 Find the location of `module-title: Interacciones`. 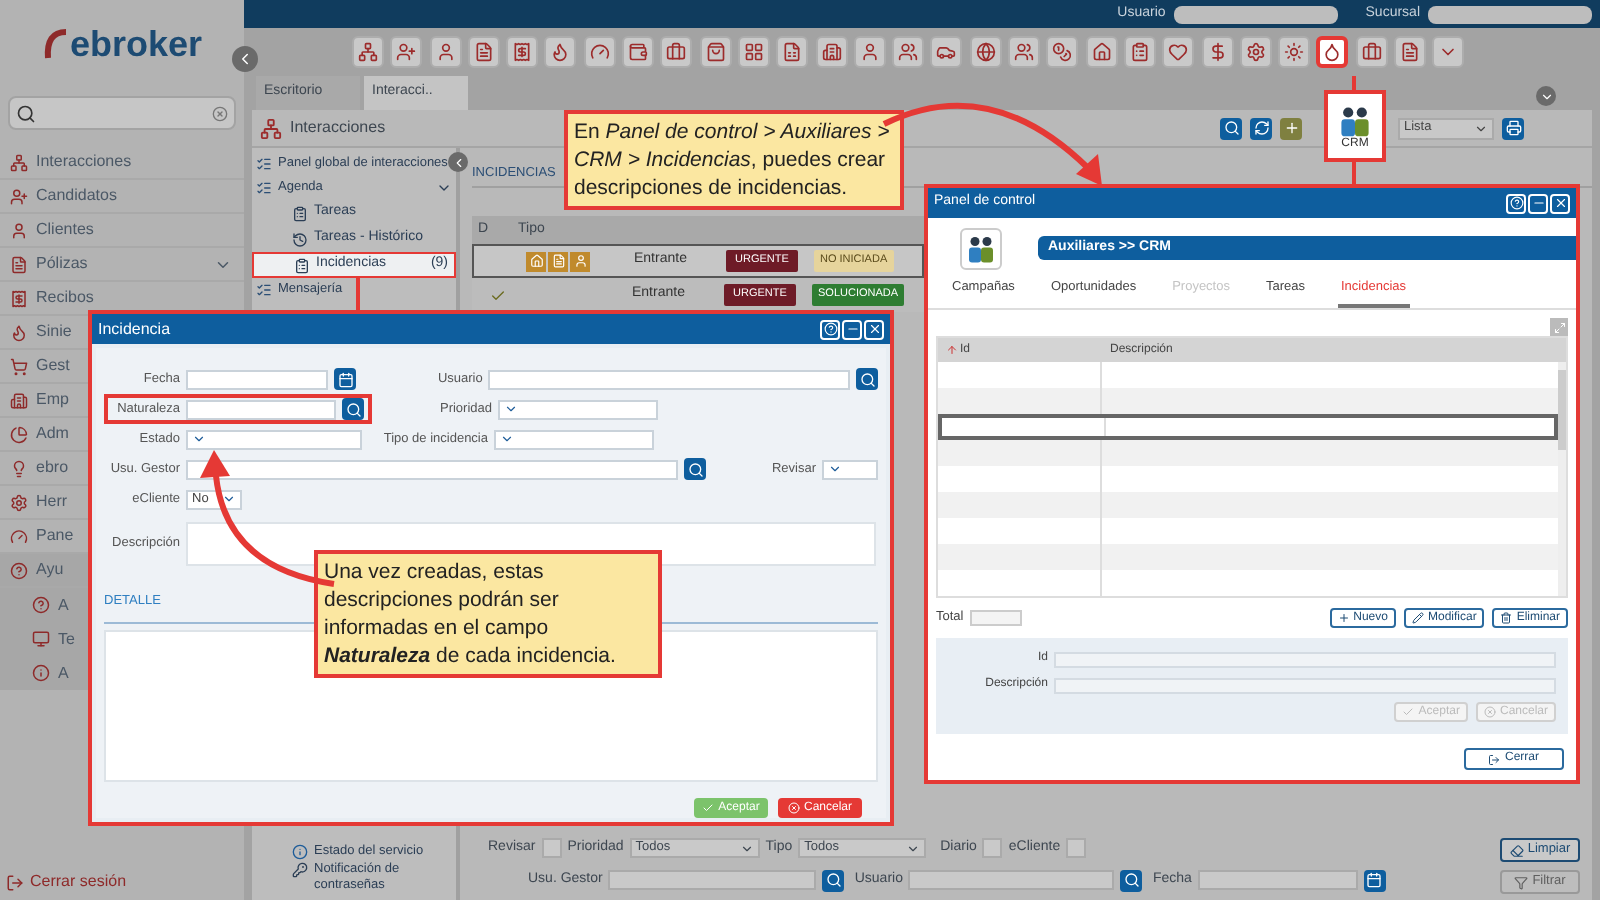

module-title: Interacciones is located at coordinates (338, 128).